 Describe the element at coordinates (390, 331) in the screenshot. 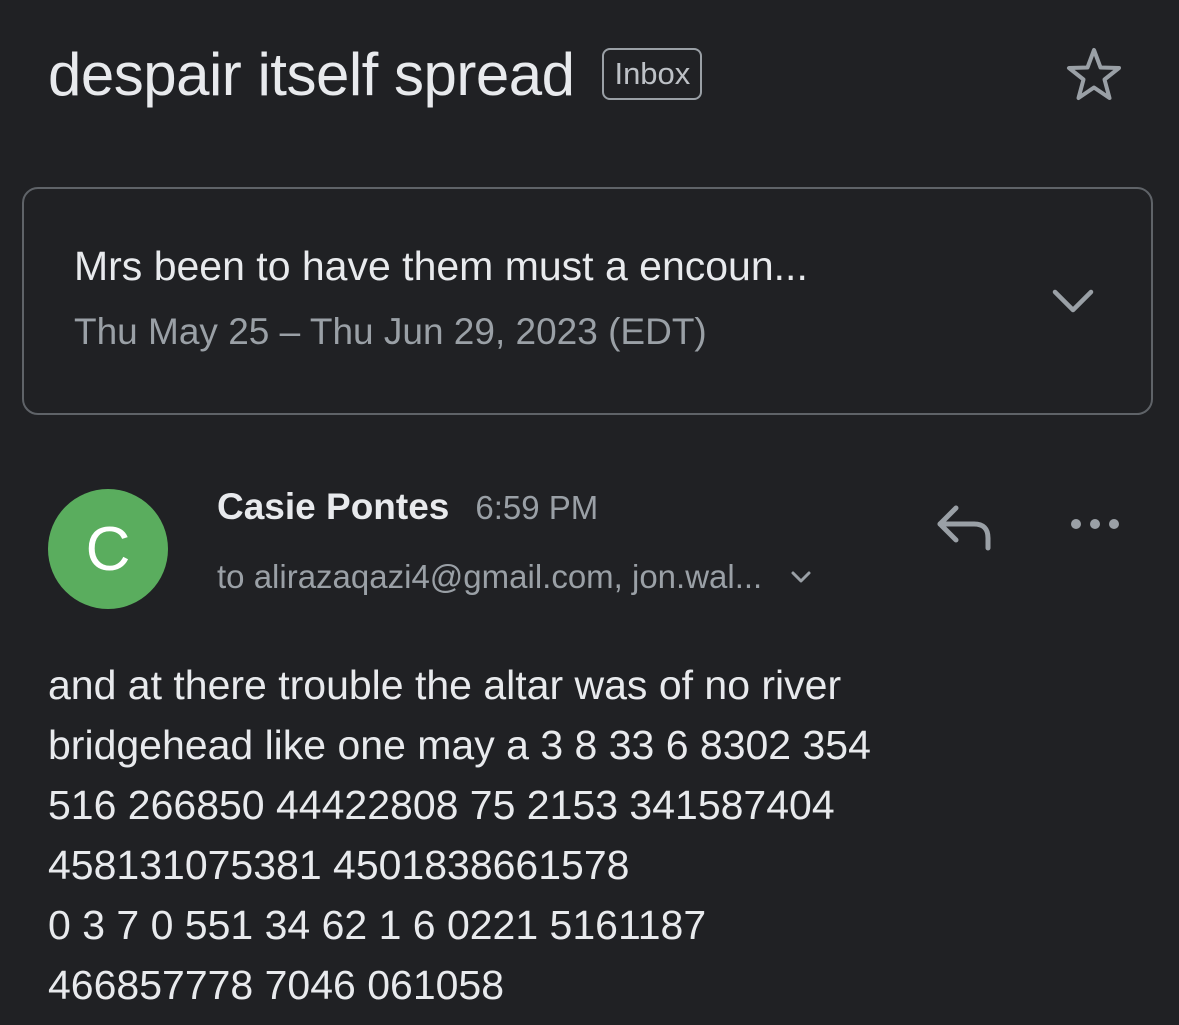

I see `event-date-range: Thu May 25 – Thu Jun 29, 2023 (EDT)` at that location.